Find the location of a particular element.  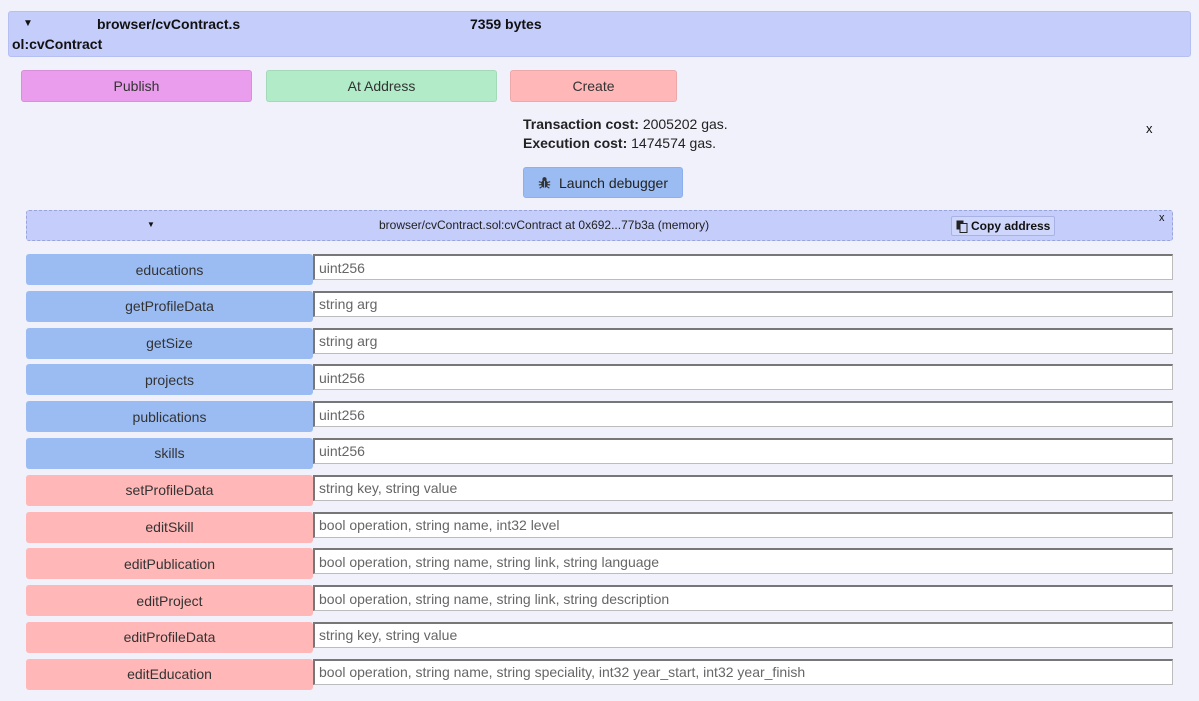

function-row: editEducation is located at coordinates (599, 674).